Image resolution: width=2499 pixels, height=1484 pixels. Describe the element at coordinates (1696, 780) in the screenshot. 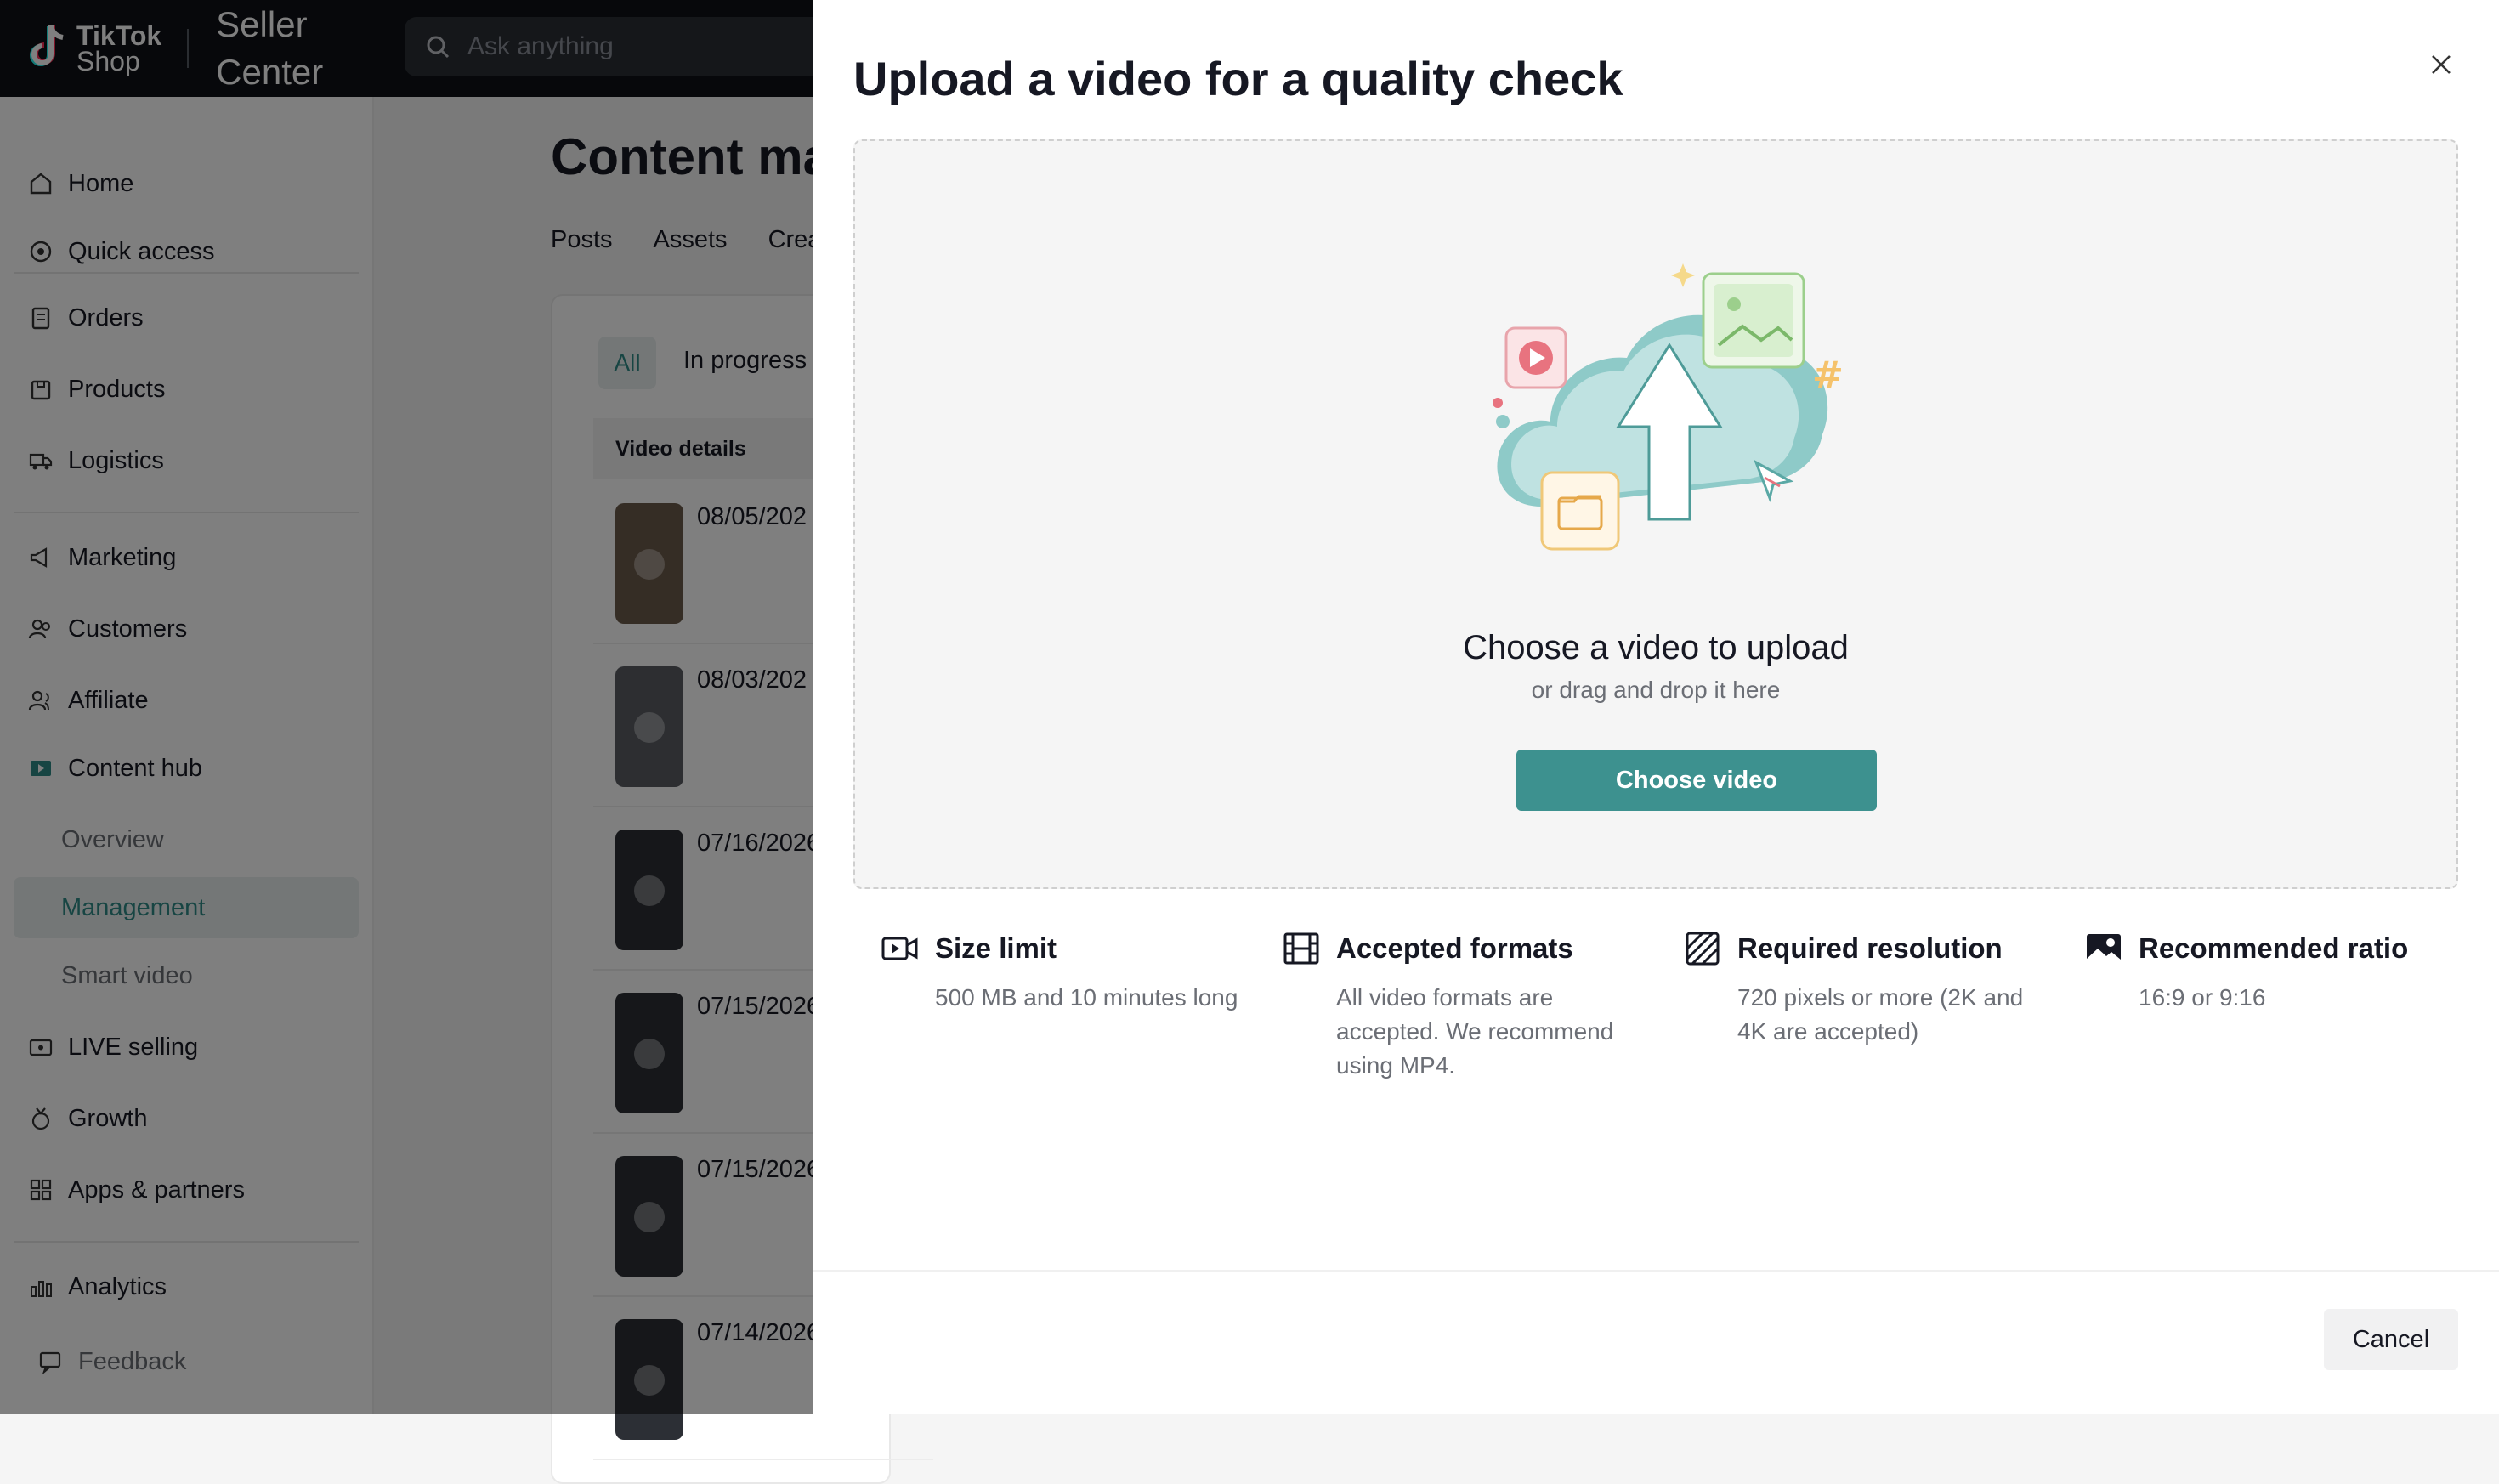

I see `choose-video-button: Choose video` at that location.